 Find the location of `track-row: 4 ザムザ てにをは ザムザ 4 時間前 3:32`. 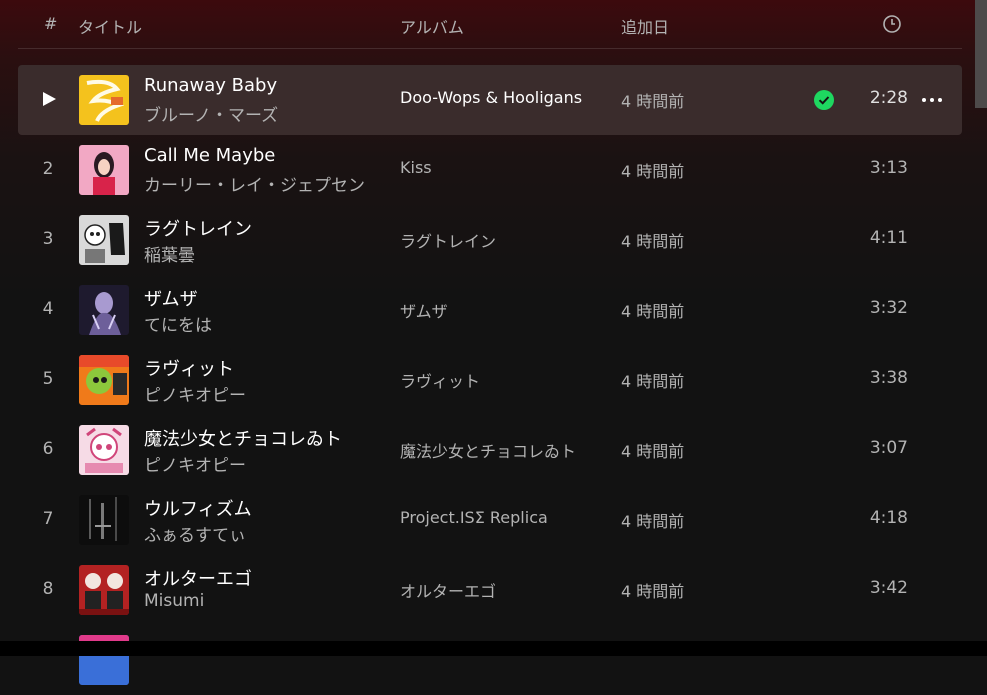

track-row: 4 ザムザ てにをは ザムザ 4 時間前 3:32 is located at coordinates (490, 310).